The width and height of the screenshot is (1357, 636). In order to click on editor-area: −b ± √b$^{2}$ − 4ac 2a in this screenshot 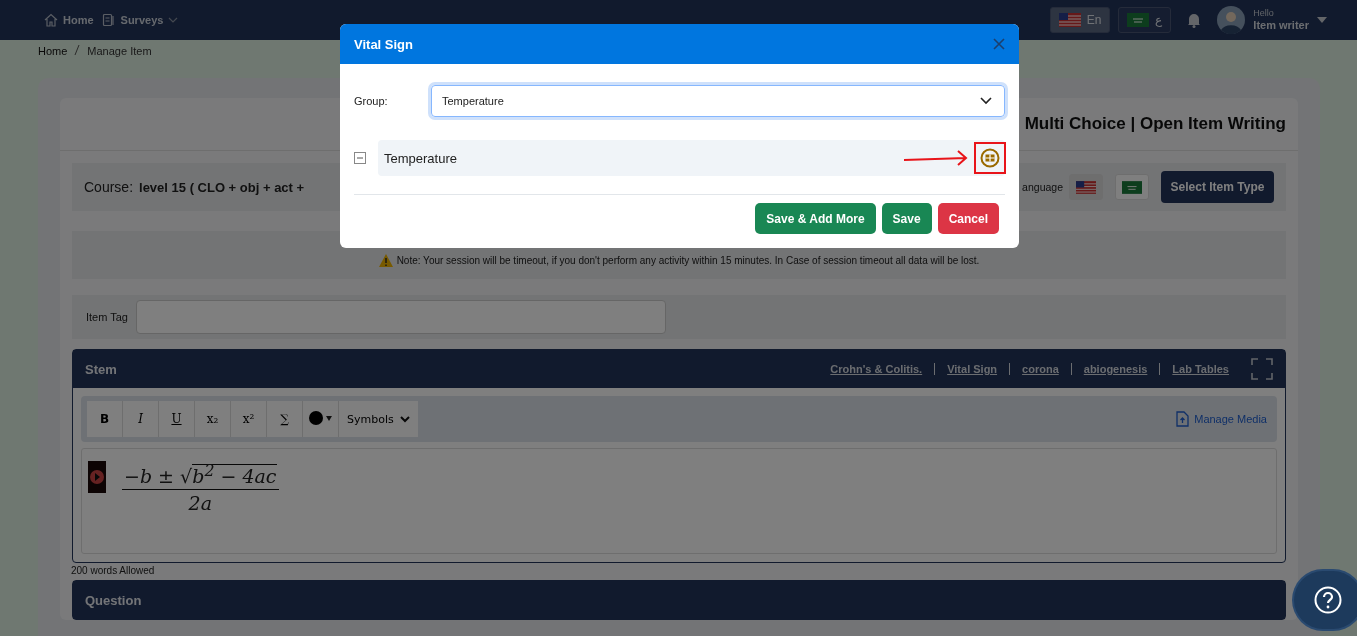, I will do `click(679, 501)`.